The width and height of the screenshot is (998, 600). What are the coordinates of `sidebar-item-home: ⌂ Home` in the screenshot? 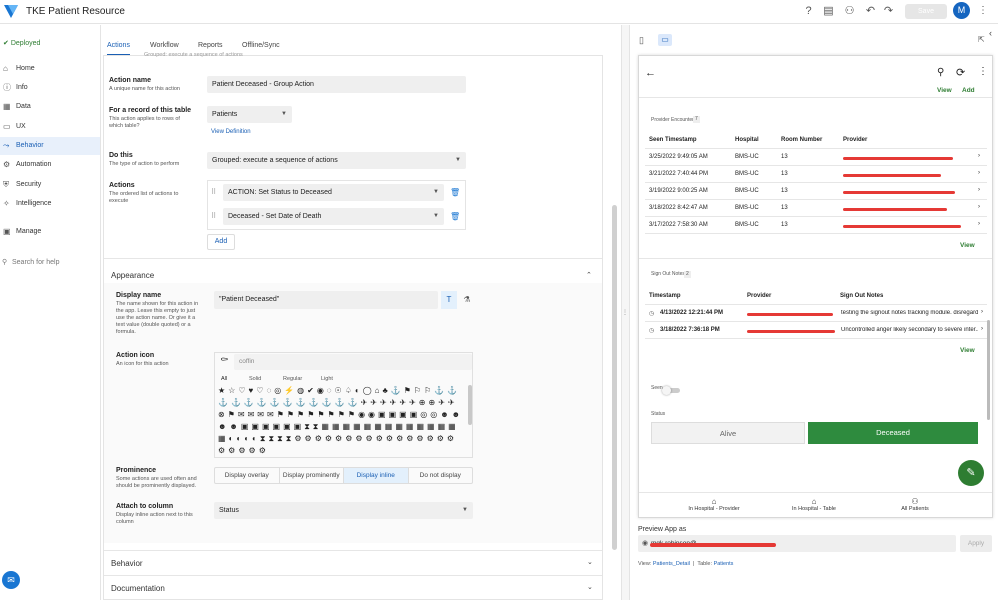 It's located at (50, 69).